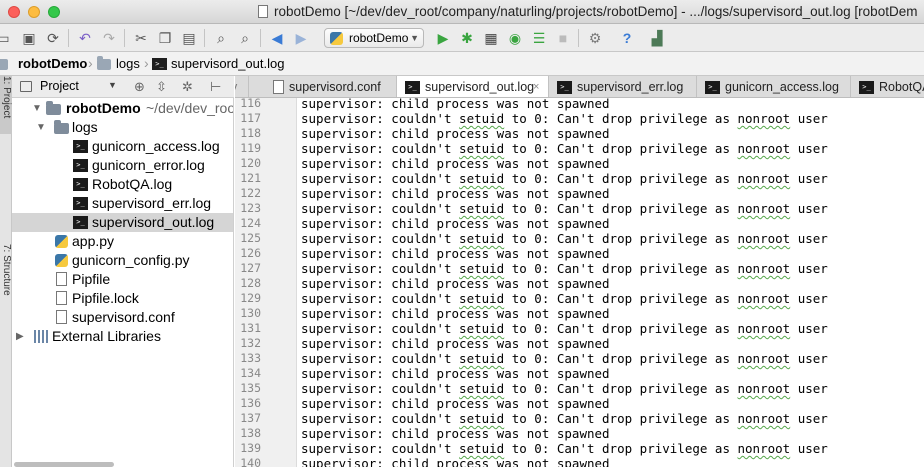 The image size is (924, 467). What do you see at coordinates (165, 38) in the screenshot?
I see `copy-icon: ❐` at bounding box center [165, 38].